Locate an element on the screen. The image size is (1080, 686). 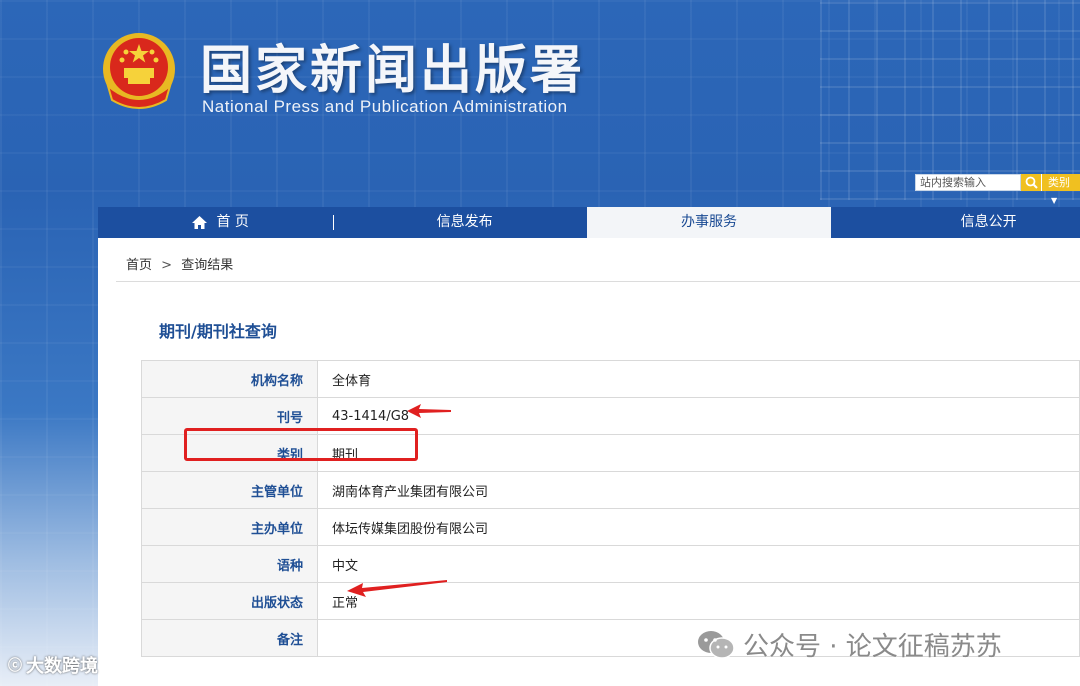
breadcrumb-current: 查询结果 is located at coordinates (207, 265).